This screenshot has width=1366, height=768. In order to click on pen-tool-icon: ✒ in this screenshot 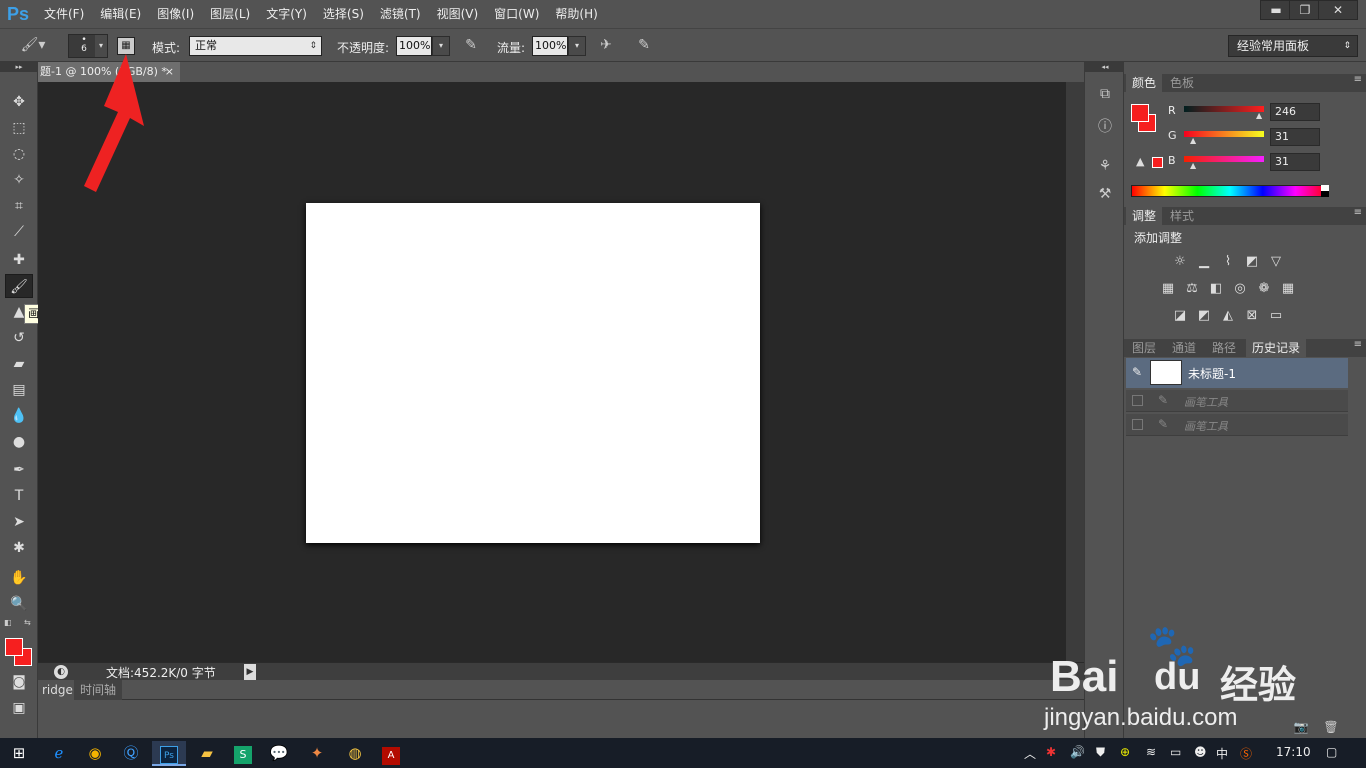, I will do `click(19, 470)`.